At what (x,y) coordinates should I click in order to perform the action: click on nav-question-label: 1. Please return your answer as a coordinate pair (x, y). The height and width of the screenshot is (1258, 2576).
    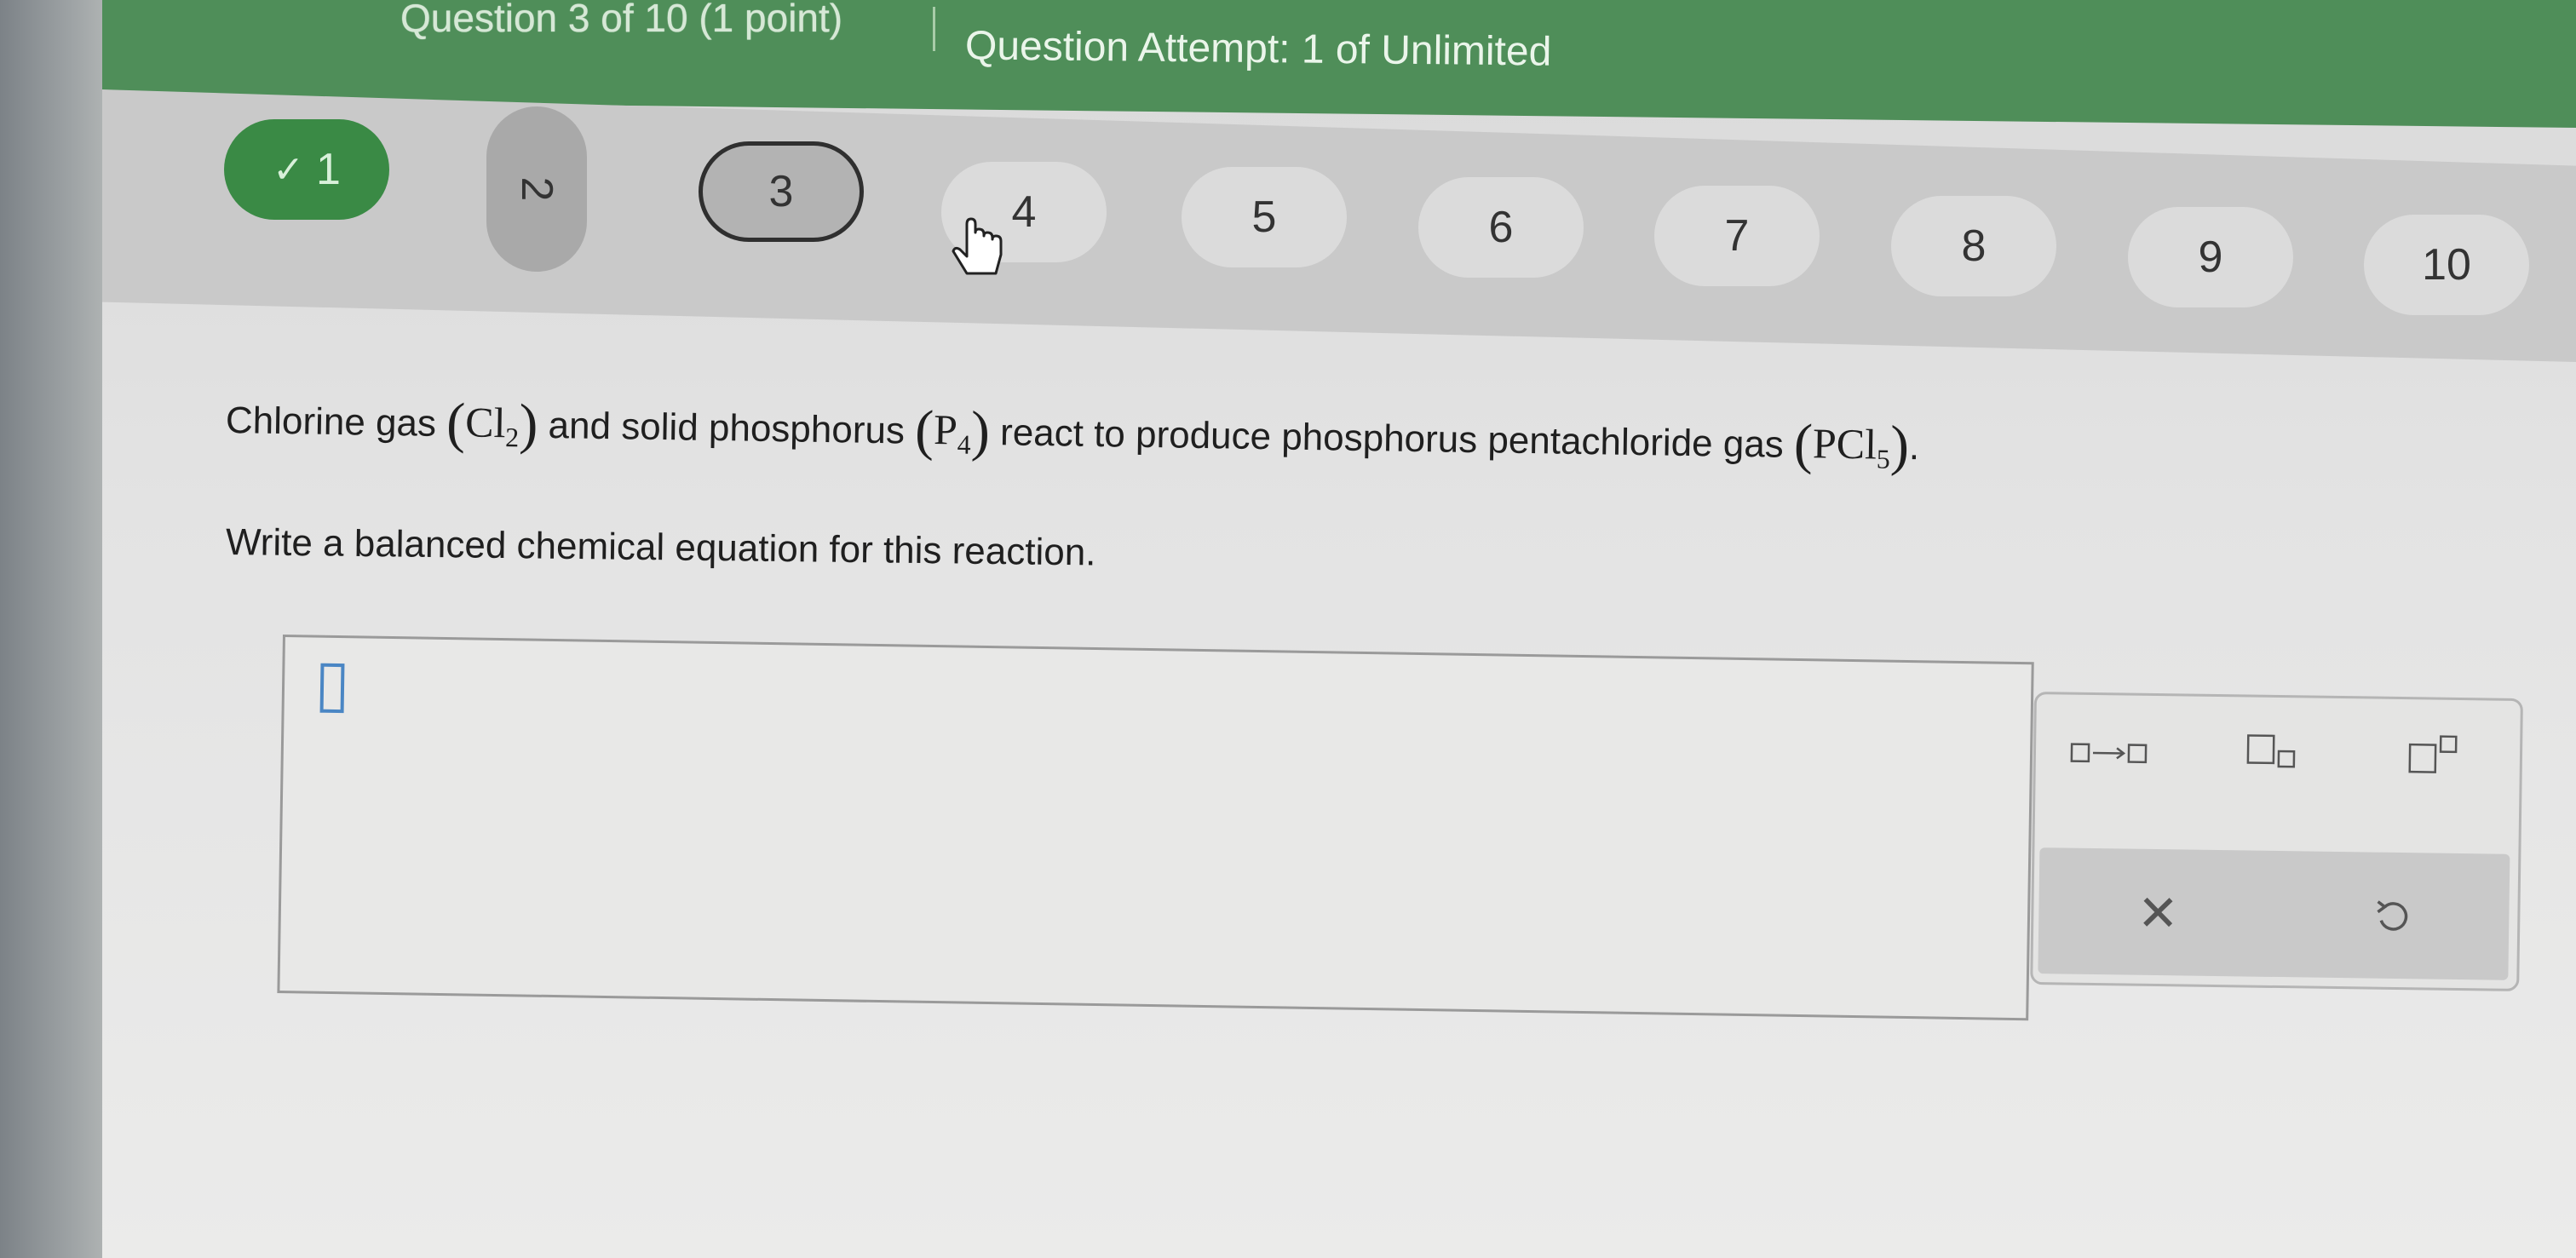
    Looking at the image, I should click on (328, 170).